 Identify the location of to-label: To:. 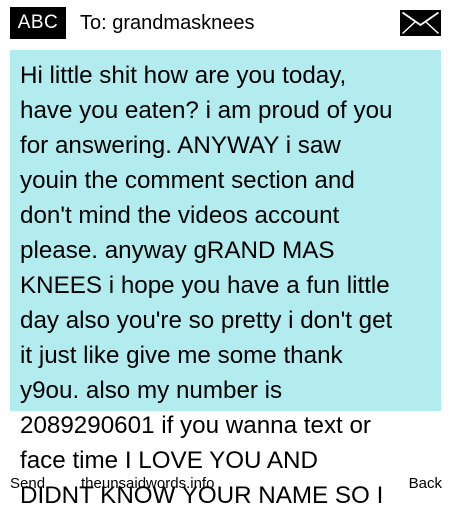
(93, 23).